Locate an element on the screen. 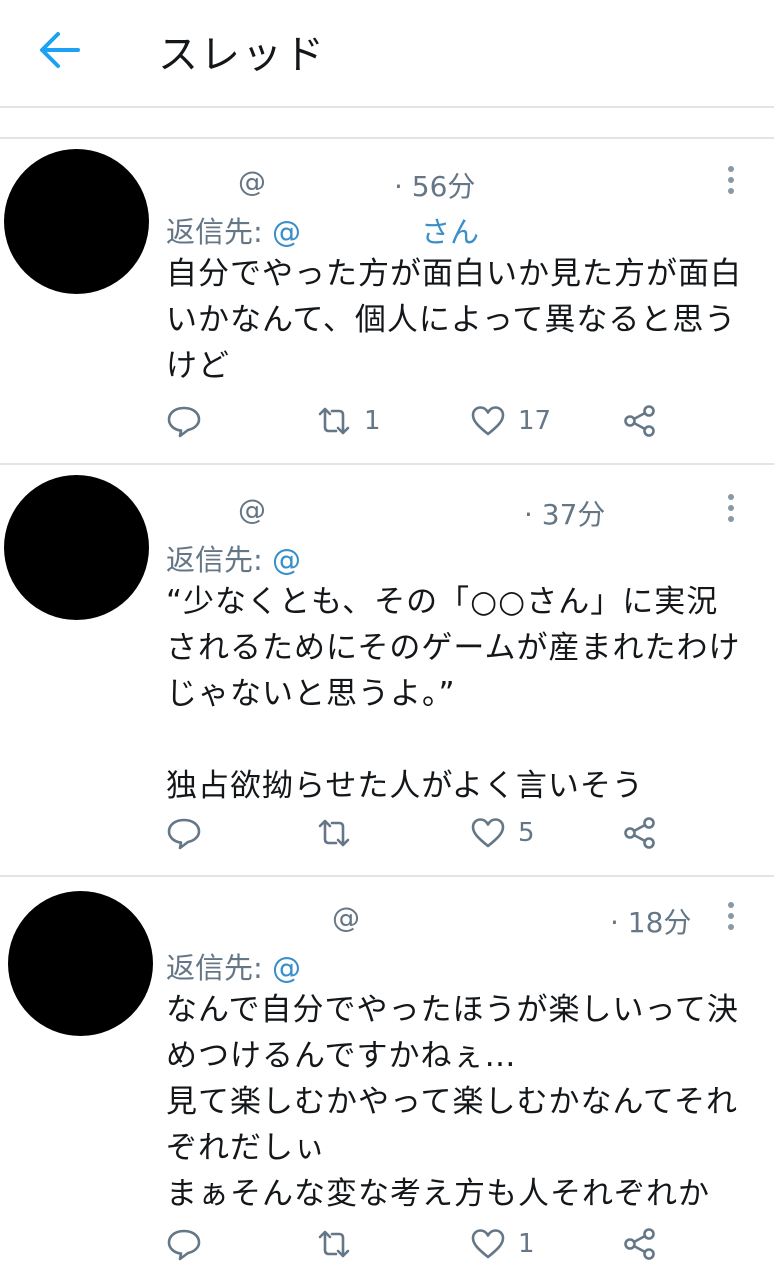 The height and width of the screenshot is (1280, 774). like-button: 5 is located at coordinates (502, 833).